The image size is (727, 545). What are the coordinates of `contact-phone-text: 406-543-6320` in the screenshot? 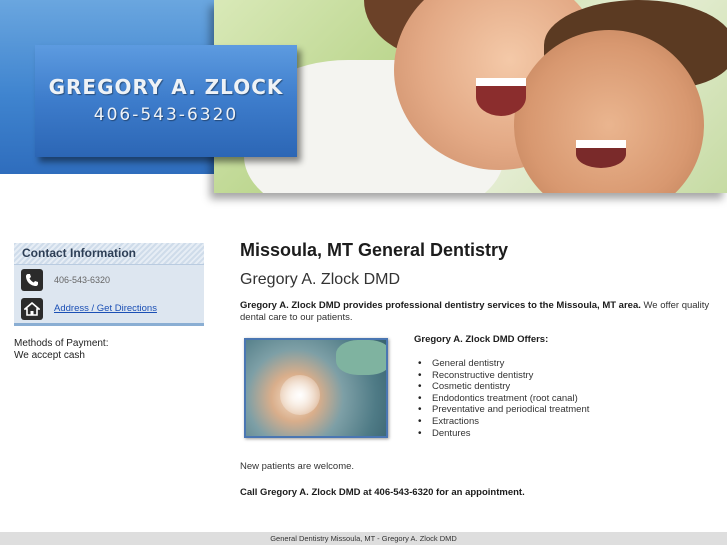 It's located at (82, 279).